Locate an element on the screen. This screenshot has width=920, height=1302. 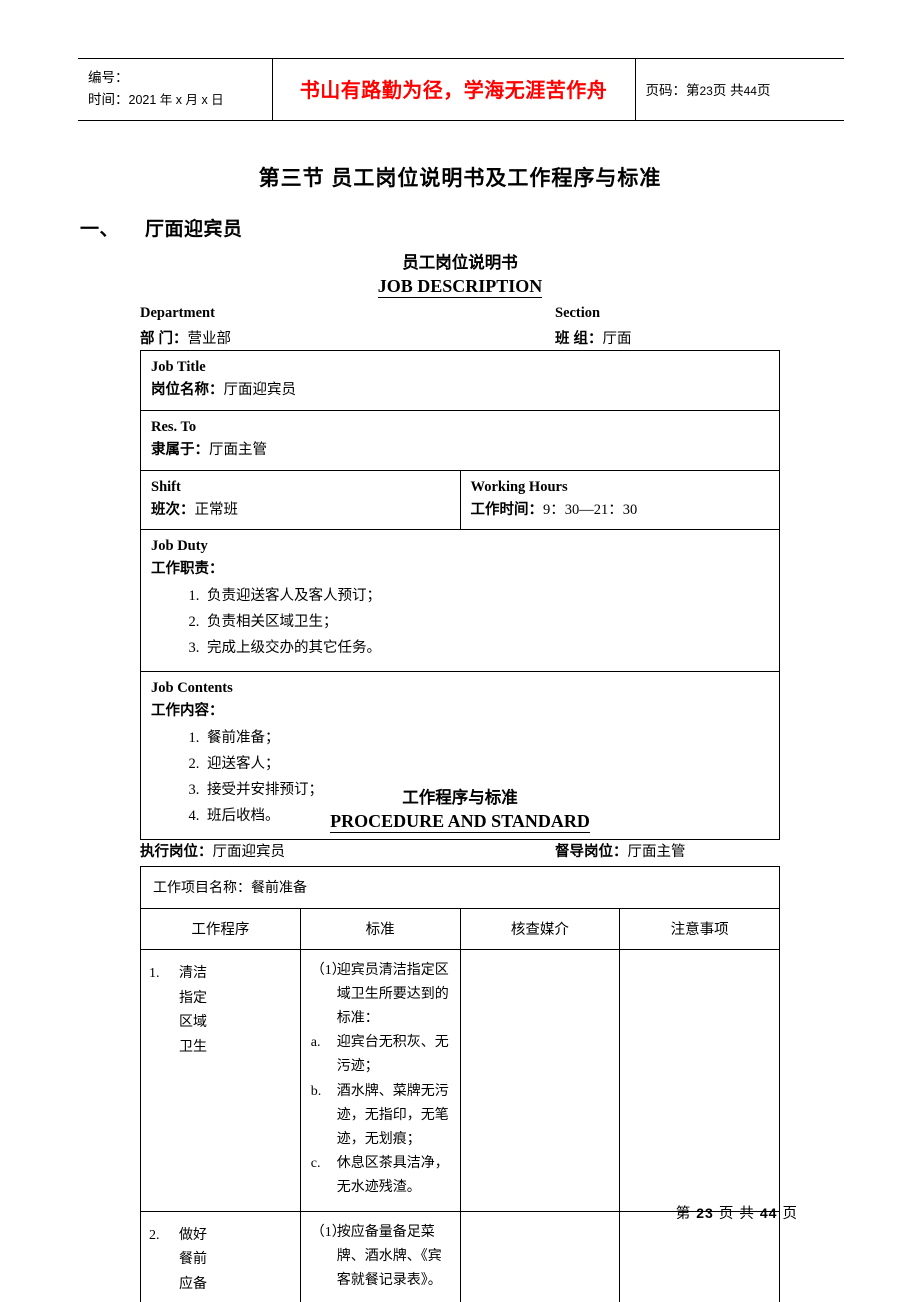
project-name-cell: 工作项目名称：餐前准备 is located at coordinates (460, 887).